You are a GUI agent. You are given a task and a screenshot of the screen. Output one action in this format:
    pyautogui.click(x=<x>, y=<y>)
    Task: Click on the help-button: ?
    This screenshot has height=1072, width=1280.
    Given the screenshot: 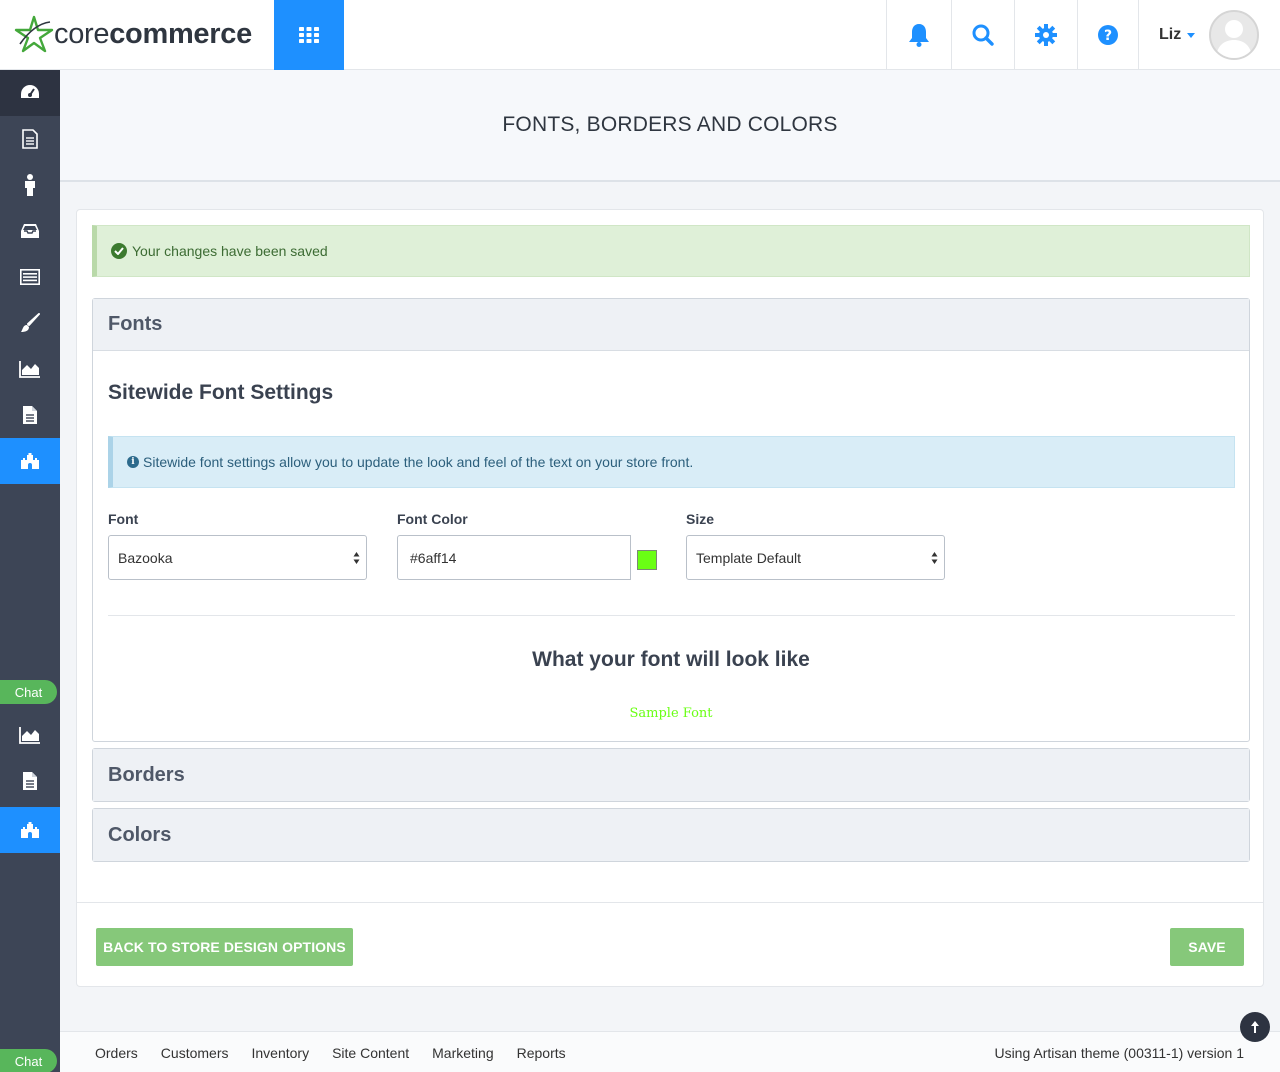 What is the action you would take?
    pyautogui.click(x=1107, y=35)
    